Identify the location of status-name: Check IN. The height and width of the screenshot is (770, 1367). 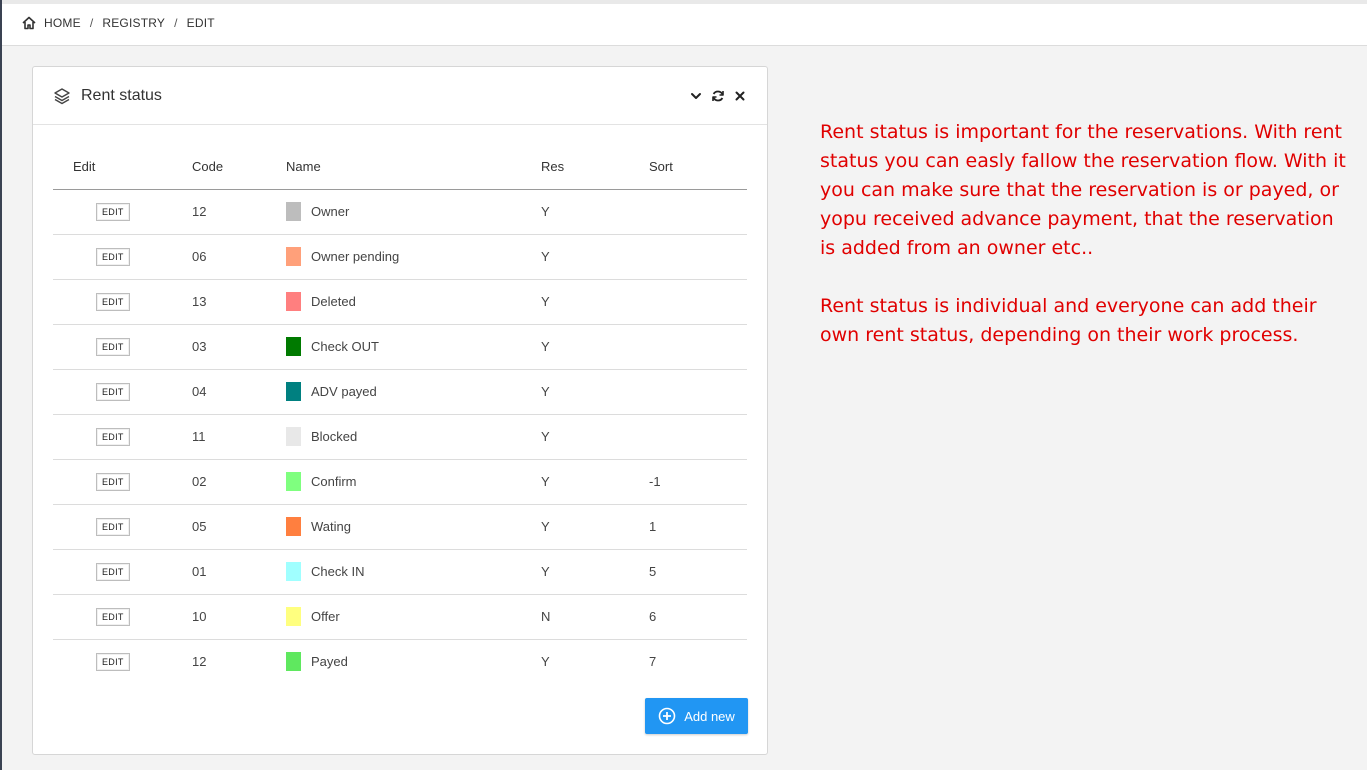
(338, 571).